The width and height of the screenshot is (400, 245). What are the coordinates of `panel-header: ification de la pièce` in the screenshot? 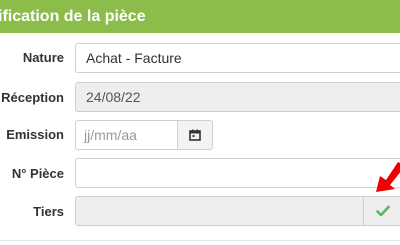 It's located at (200, 16).